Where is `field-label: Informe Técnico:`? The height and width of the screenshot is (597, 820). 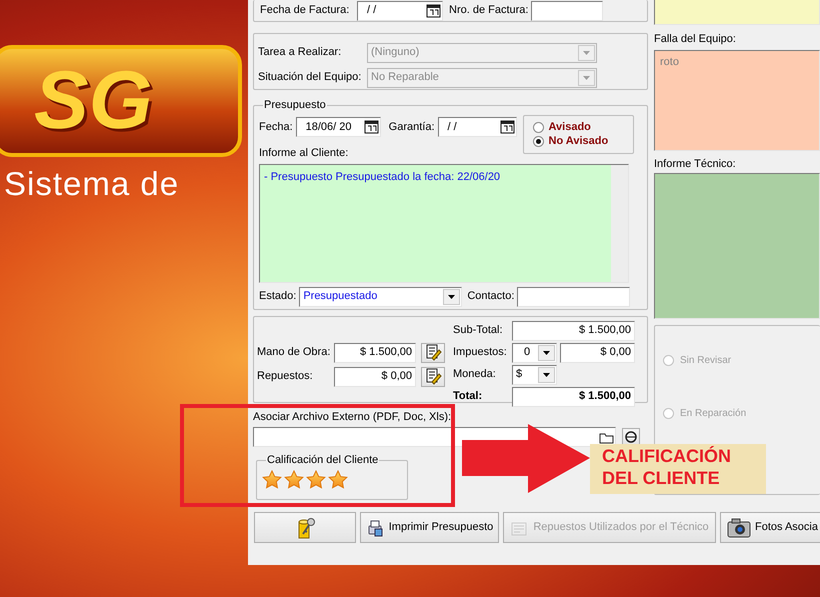 field-label: Informe Técnico: is located at coordinates (695, 164).